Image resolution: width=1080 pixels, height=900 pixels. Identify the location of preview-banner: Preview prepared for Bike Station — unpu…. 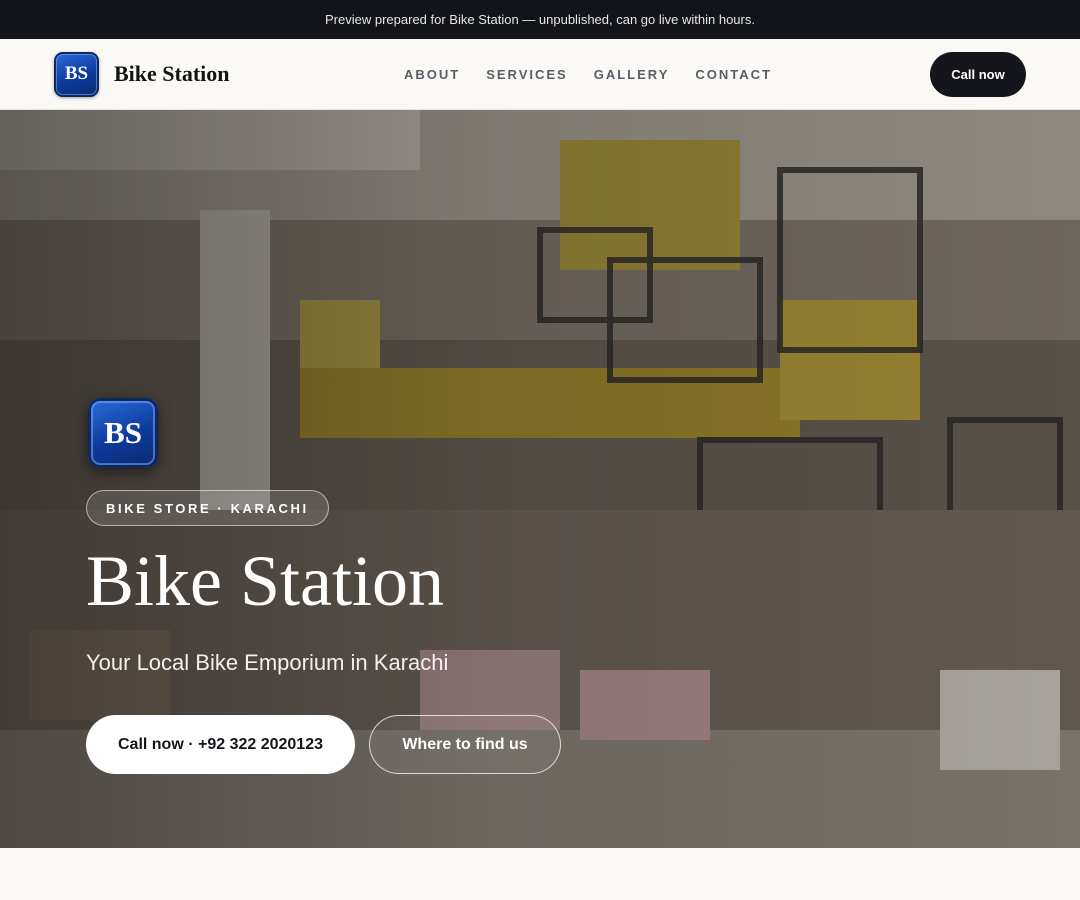
(540, 19).